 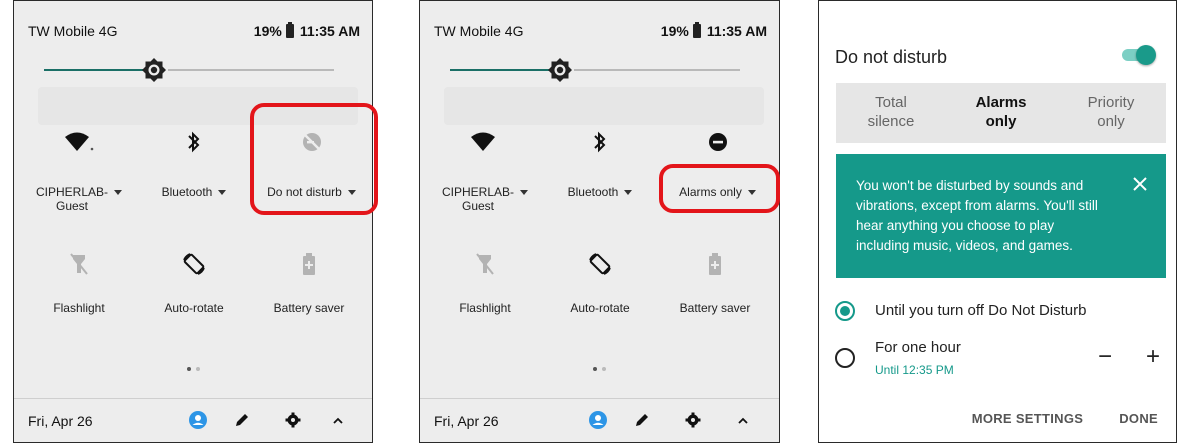 What do you see at coordinates (914, 370) in the screenshot?
I see `option-sublabel: Until 12:35 PM` at bounding box center [914, 370].